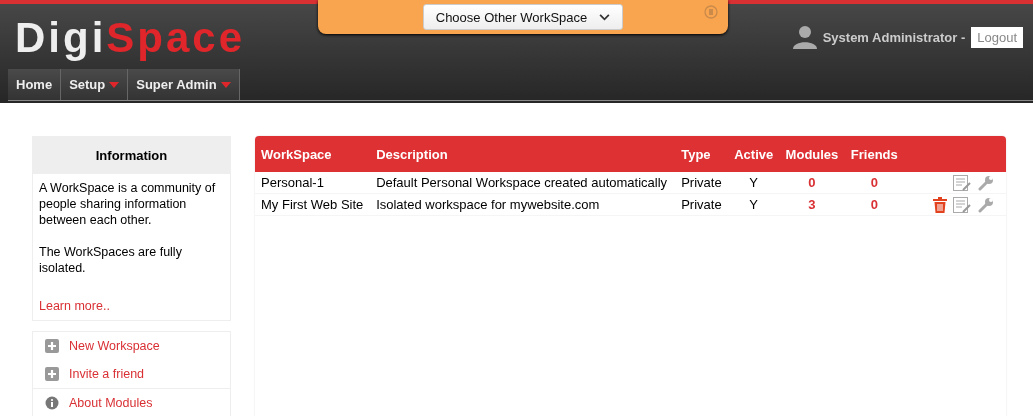  What do you see at coordinates (523, 204) in the screenshot?
I see `table-cell: Isolated workspace for mywebsite.com` at bounding box center [523, 204].